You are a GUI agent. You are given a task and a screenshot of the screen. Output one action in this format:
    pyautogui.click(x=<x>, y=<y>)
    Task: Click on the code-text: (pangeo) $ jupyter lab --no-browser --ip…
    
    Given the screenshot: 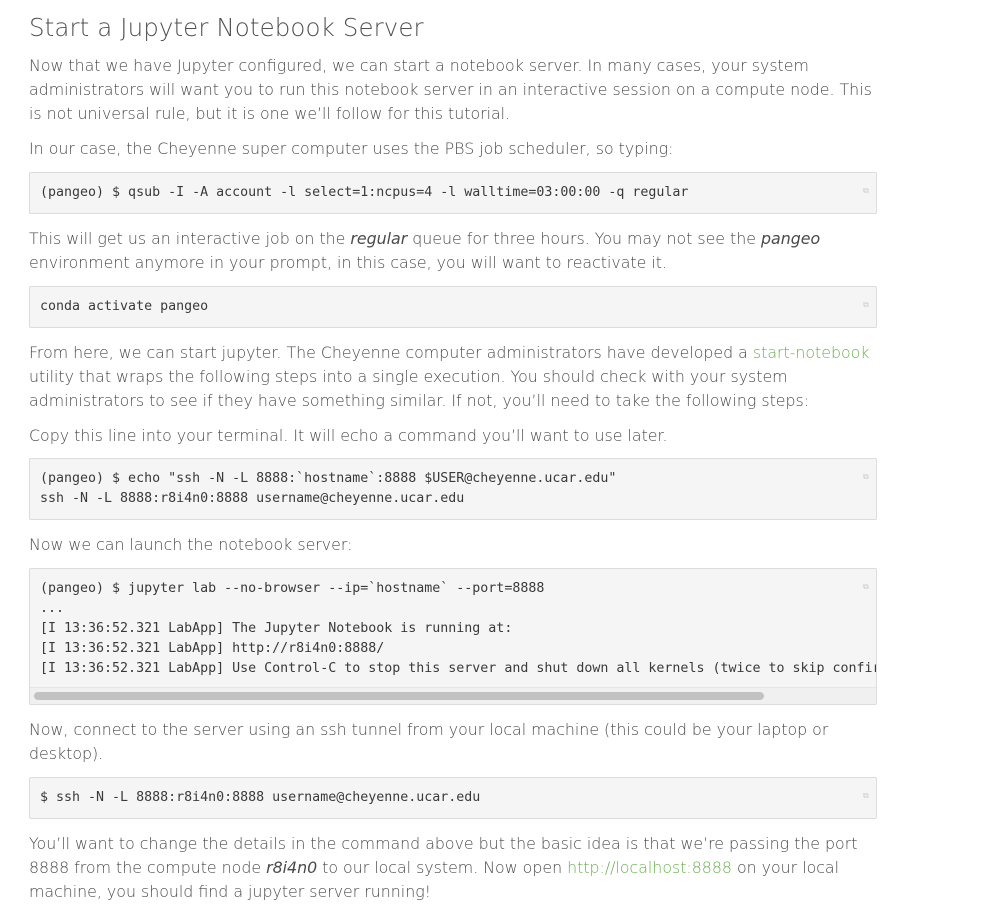 What is the action you would take?
    pyautogui.click(x=458, y=633)
    